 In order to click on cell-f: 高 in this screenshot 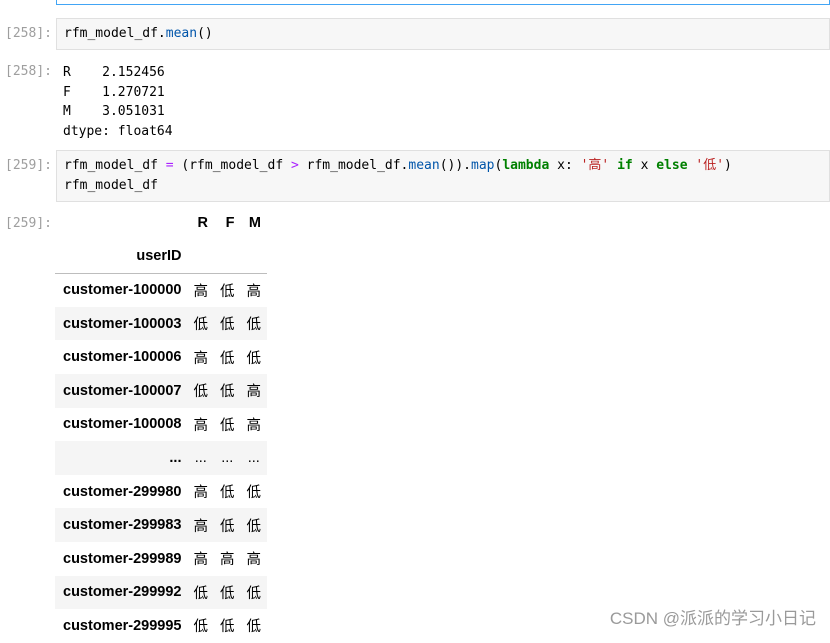, I will do `click(227, 560)`.